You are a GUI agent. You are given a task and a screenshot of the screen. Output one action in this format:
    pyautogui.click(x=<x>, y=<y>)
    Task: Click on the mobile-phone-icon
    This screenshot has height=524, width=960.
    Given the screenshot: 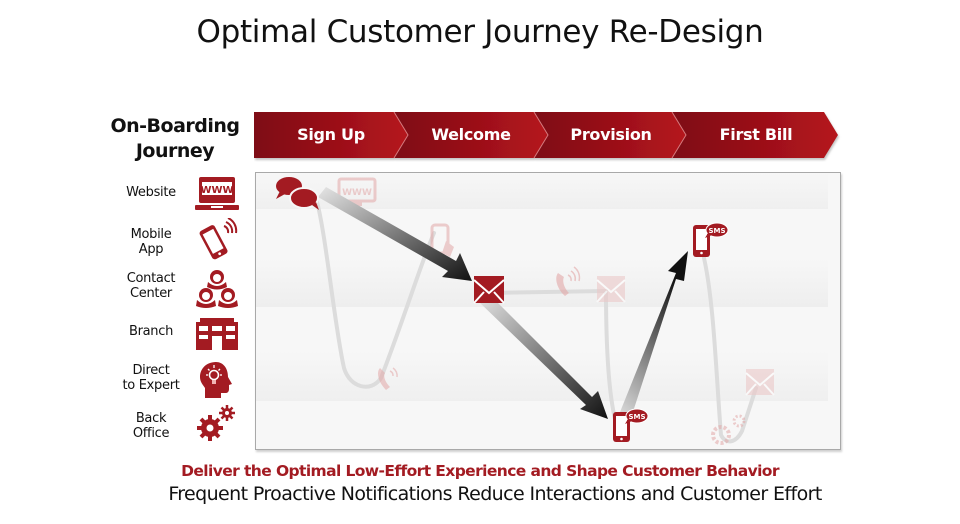 What is the action you would take?
    pyautogui.click(x=217, y=240)
    